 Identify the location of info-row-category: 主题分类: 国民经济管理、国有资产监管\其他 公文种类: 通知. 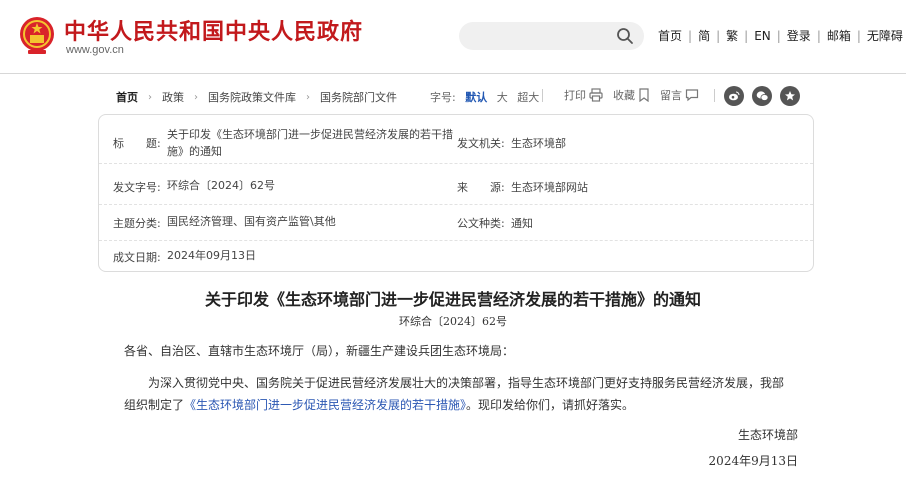
(456, 223).